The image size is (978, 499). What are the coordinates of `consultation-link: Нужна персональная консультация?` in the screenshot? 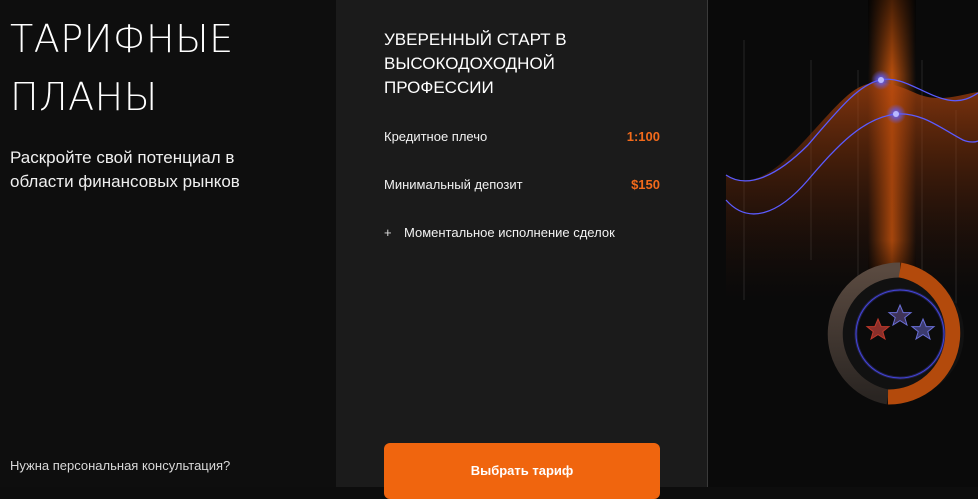 It's located at (120, 465).